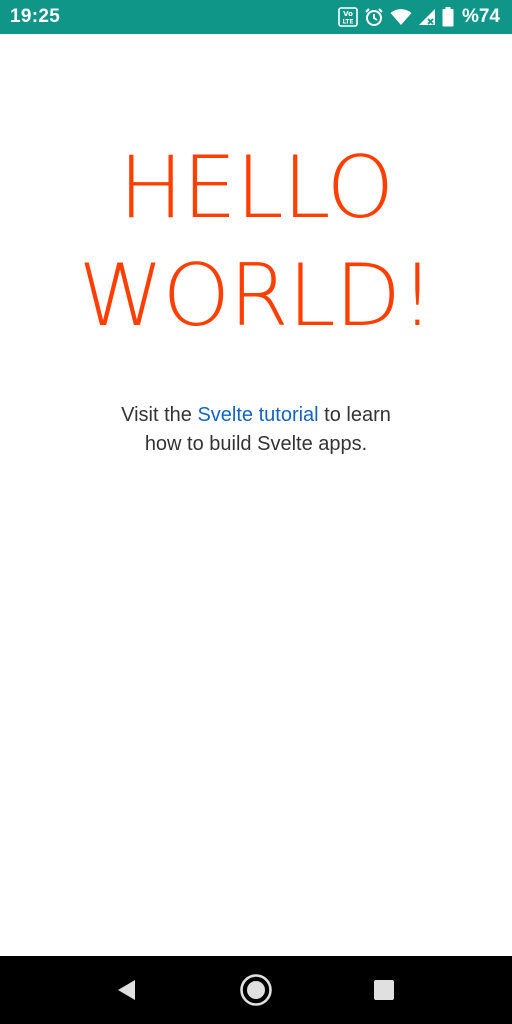 The width and height of the screenshot is (512, 1024). Describe the element at coordinates (374, 17) in the screenshot. I see `alarm-icon` at that location.